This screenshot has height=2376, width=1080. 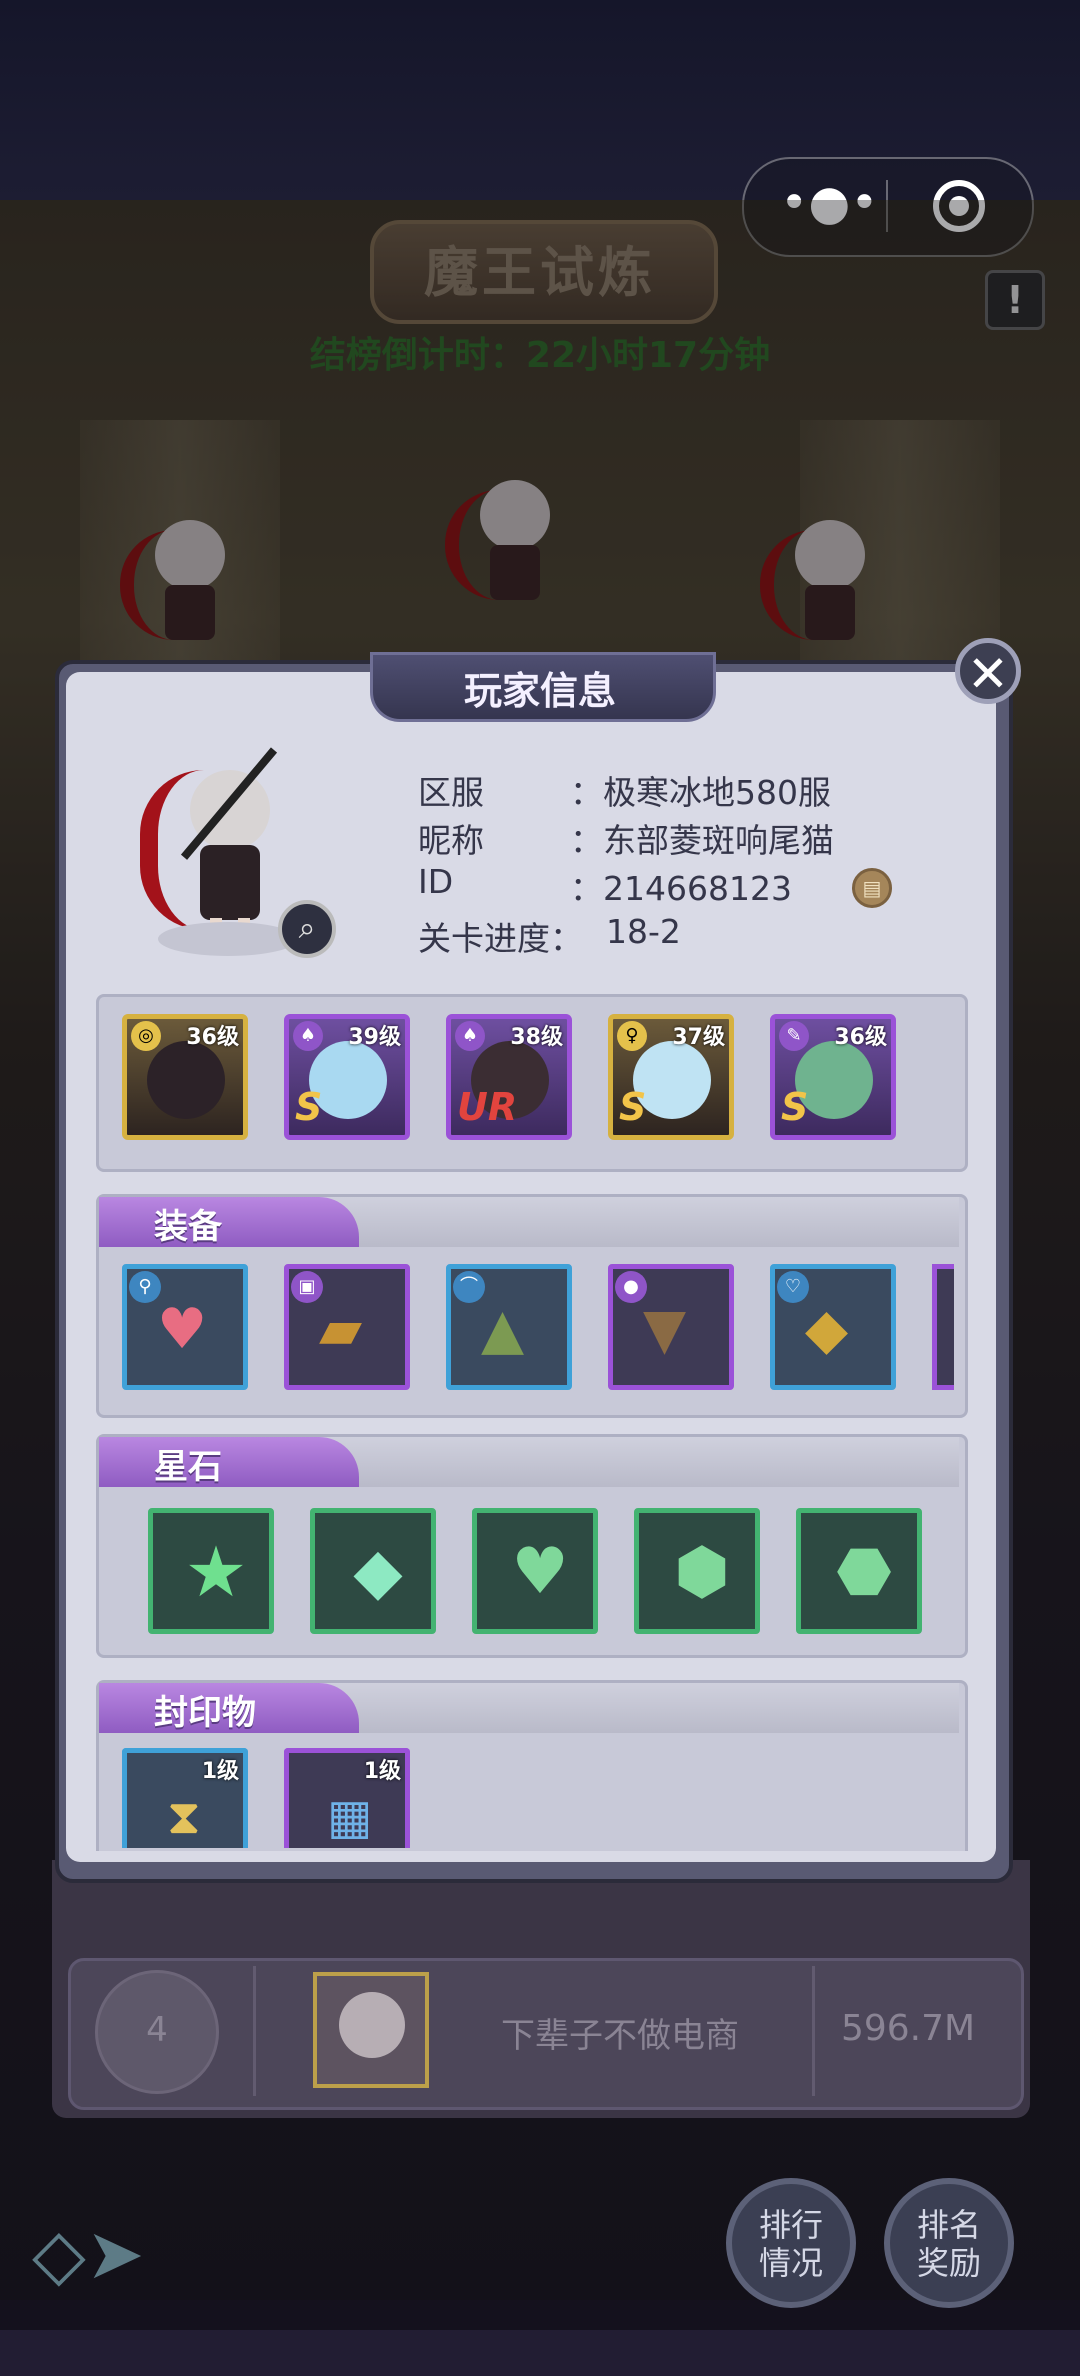 What do you see at coordinates (632, 1036) in the screenshot?
I see `staff-icon: ♀` at bounding box center [632, 1036].